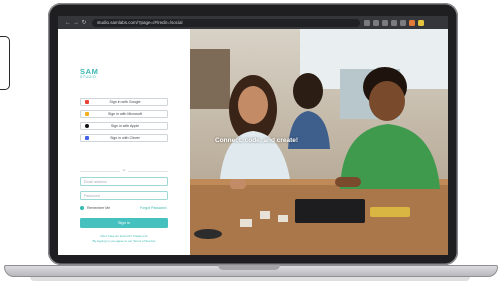  What do you see at coordinates (124, 181) in the screenshot?
I see `email-field: Email address` at bounding box center [124, 181].